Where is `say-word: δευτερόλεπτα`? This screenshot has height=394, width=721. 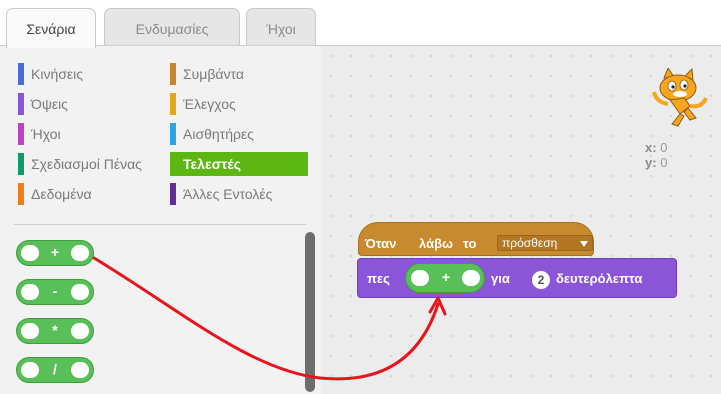 say-word: δευτερόλεπτα is located at coordinates (599, 278).